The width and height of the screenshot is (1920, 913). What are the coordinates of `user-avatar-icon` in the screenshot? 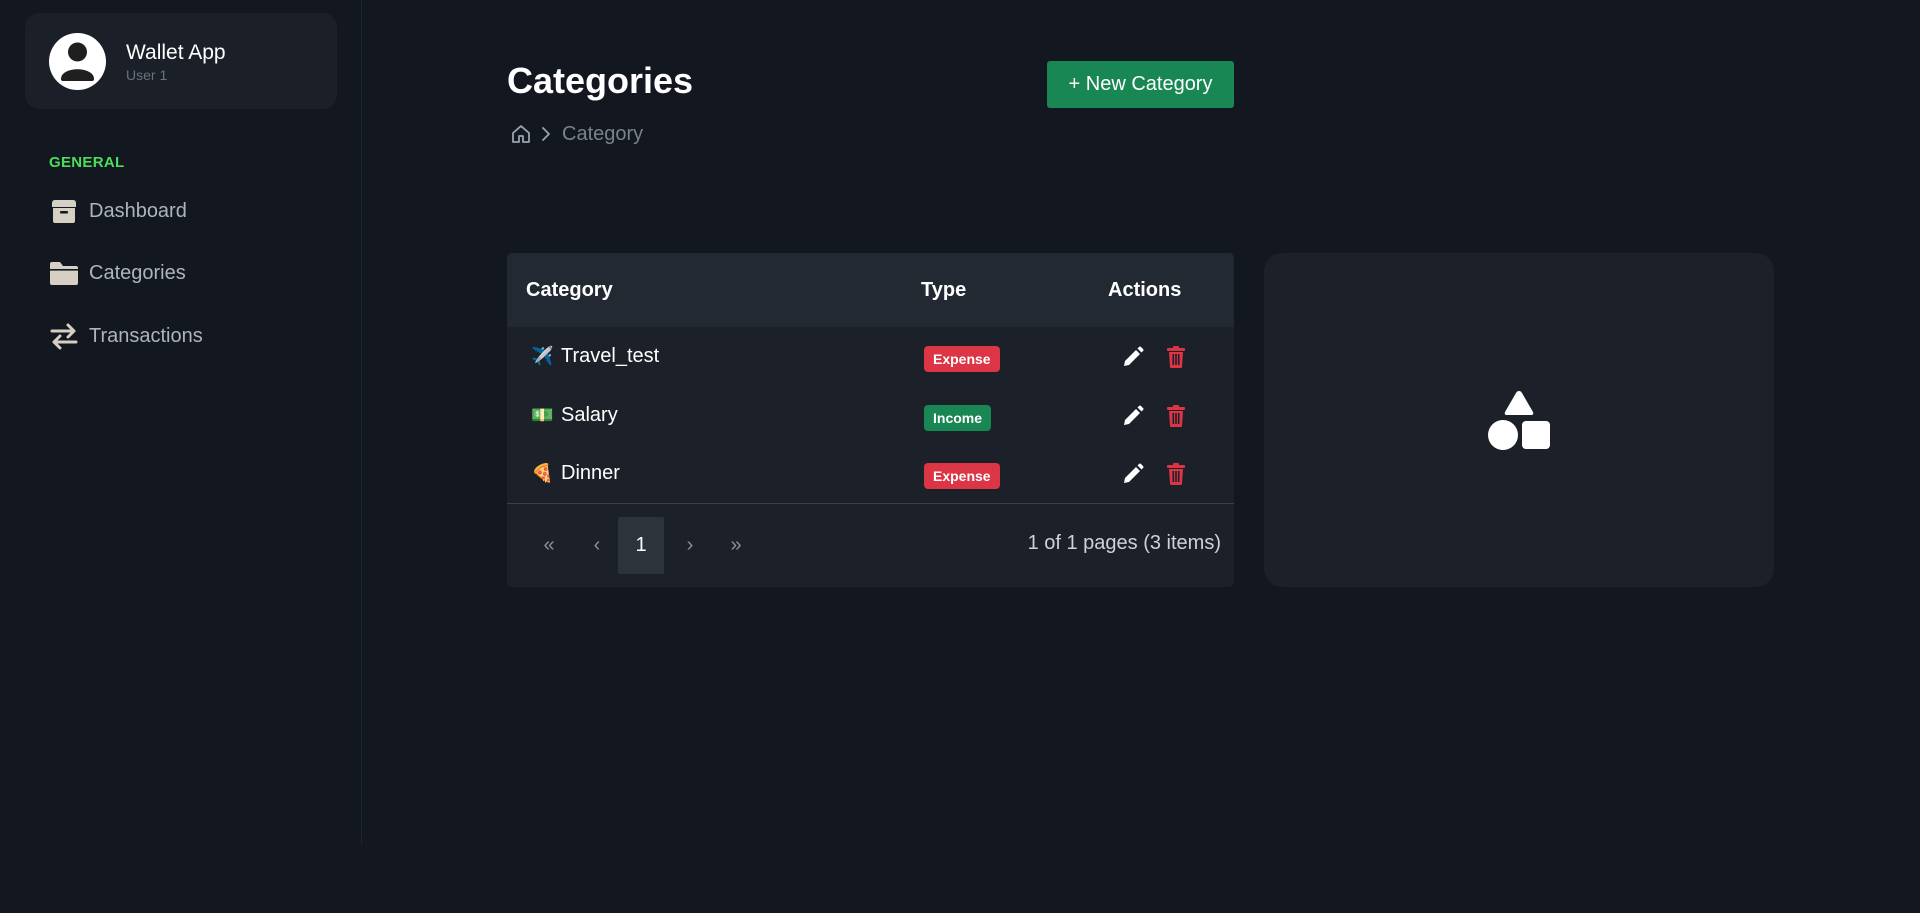 It's located at (77, 61).